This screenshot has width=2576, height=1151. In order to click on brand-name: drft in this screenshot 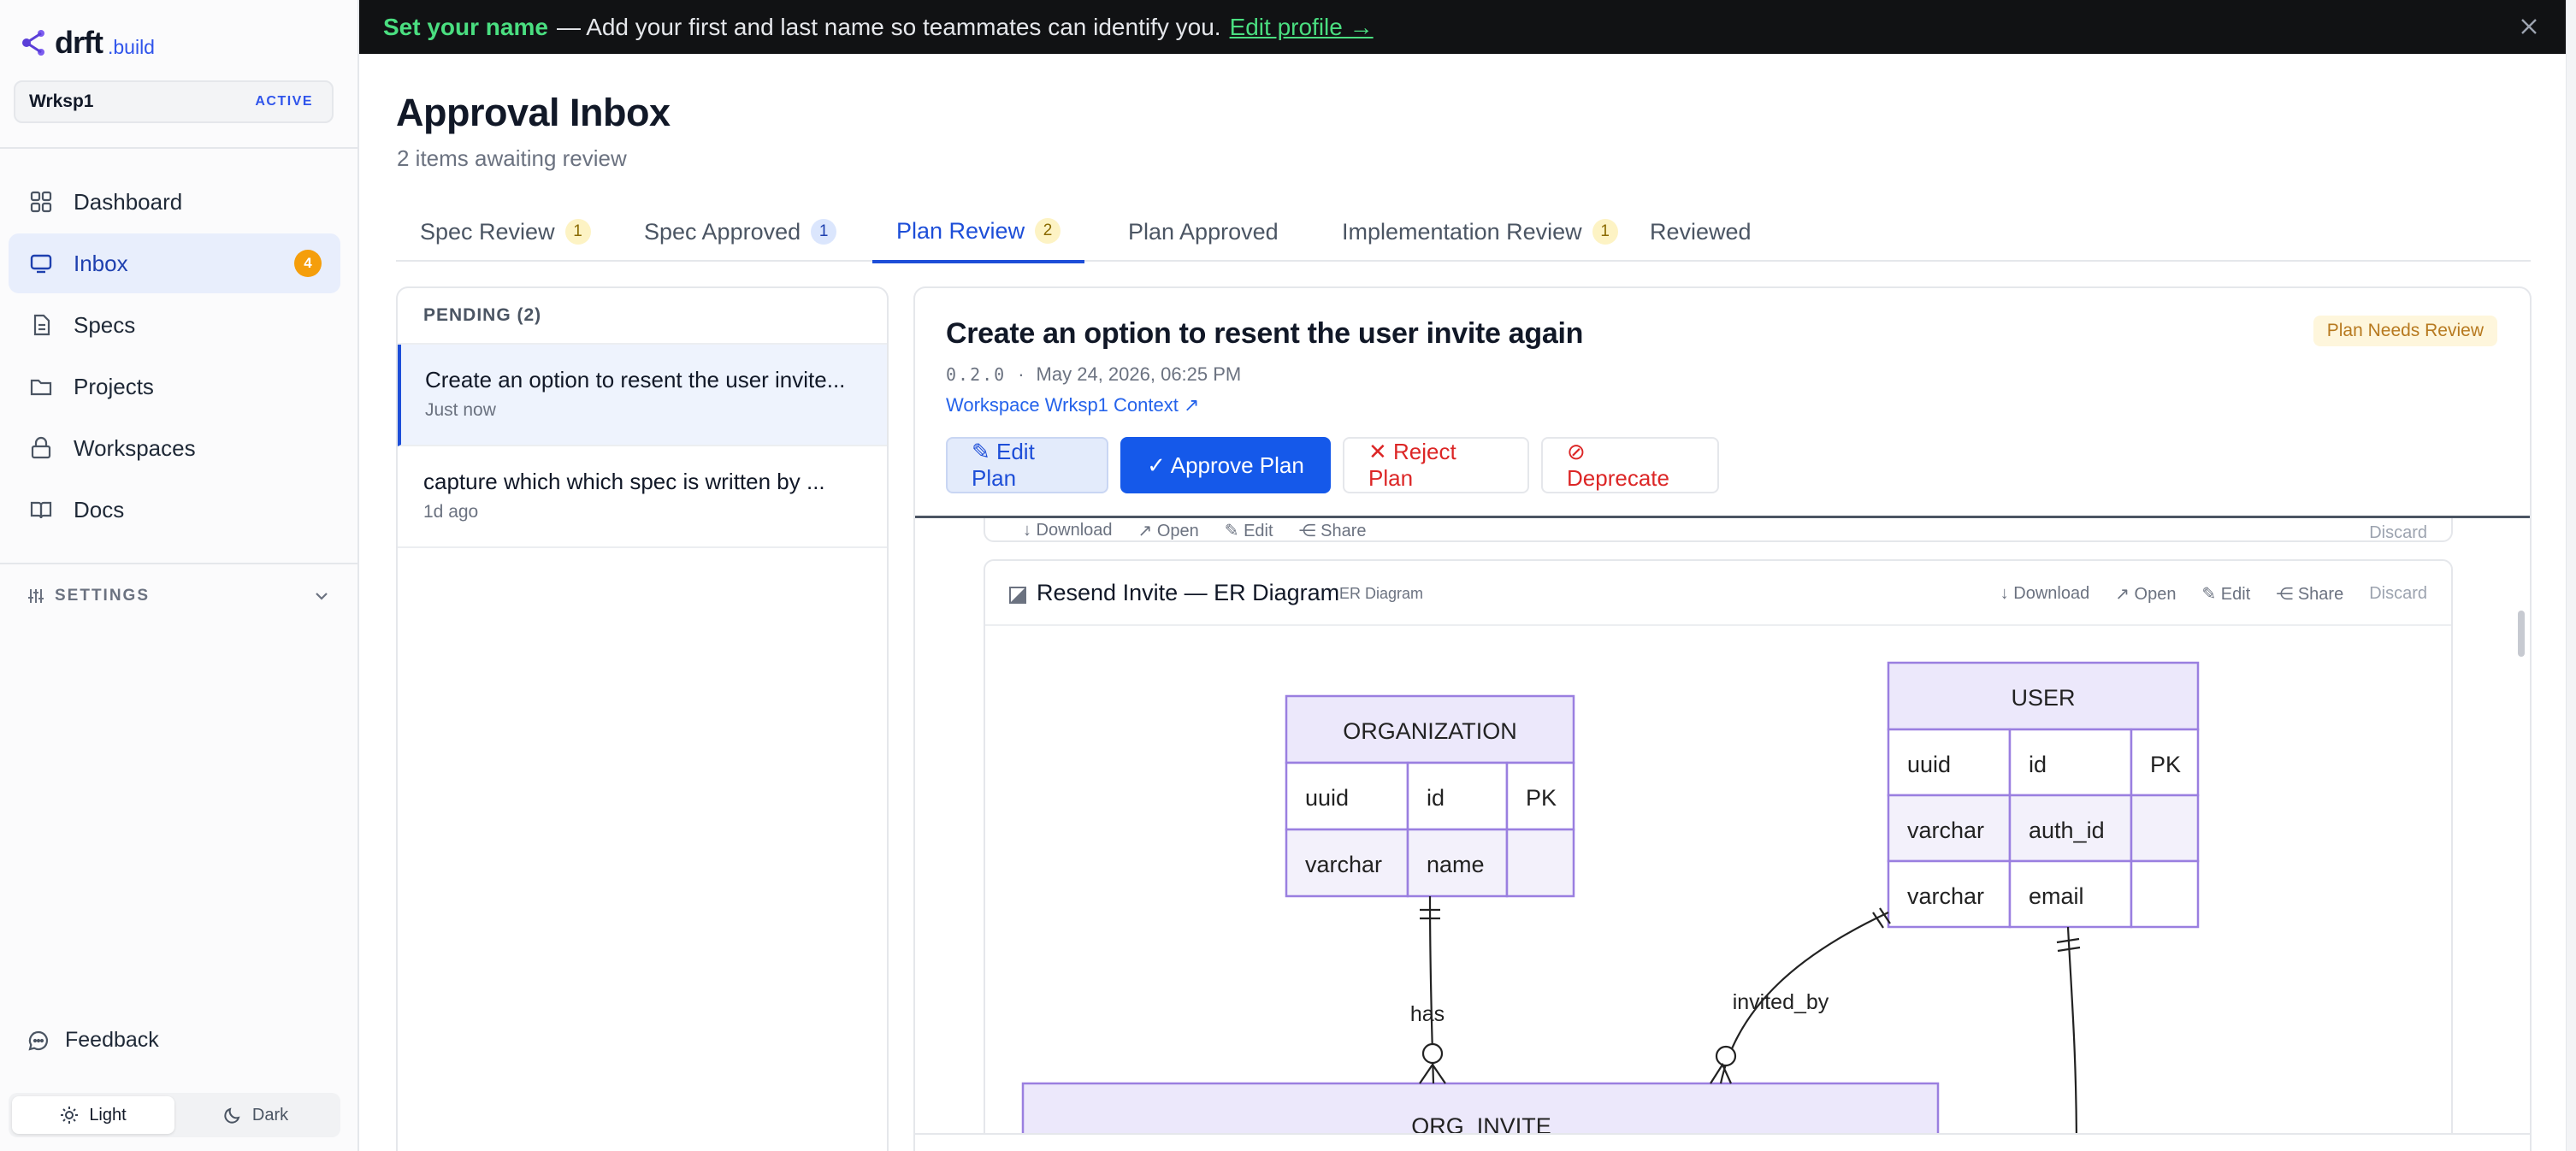, I will do `click(79, 42)`.